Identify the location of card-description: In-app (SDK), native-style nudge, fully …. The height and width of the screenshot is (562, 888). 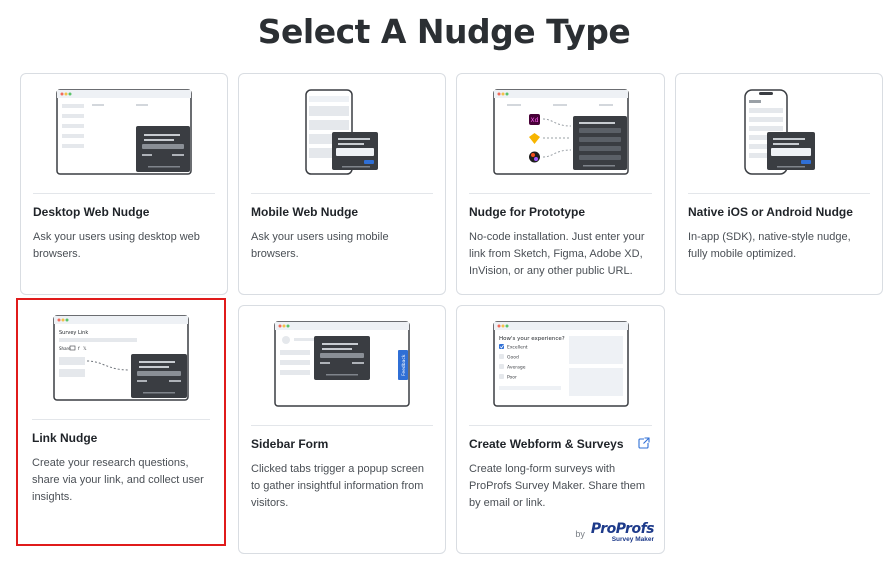
(769, 245).